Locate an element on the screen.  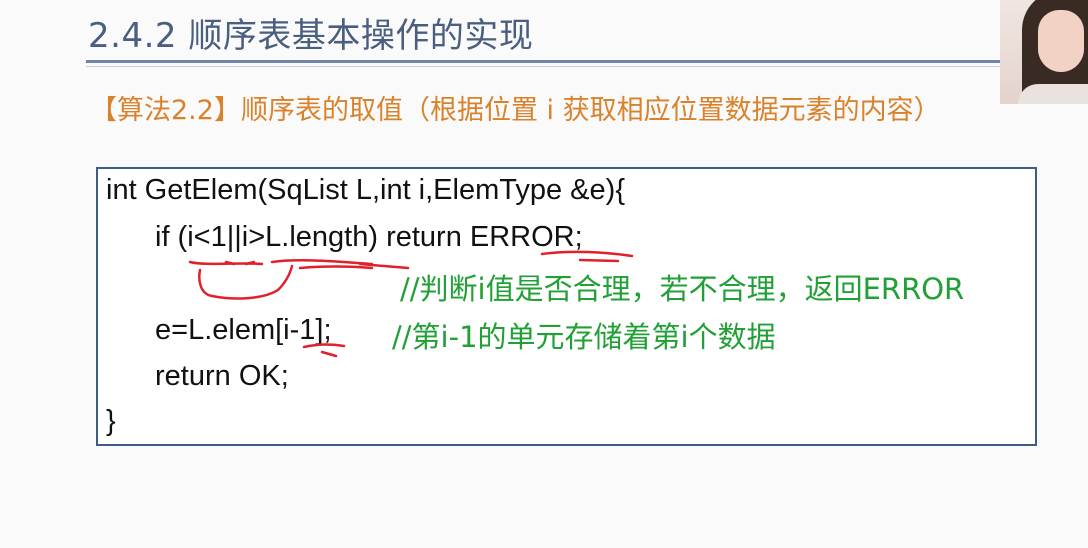
code-line-close-brace: } is located at coordinates (111, 421).